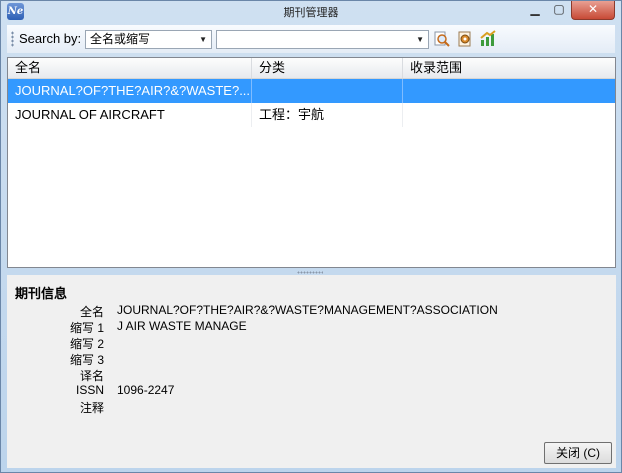 The width and height of the screenshot is (622, 473). What do you see at coordinates (130, 68) in the screenshot?
I see `column-header-full-name: 全名` at bounding box center [130, 68].